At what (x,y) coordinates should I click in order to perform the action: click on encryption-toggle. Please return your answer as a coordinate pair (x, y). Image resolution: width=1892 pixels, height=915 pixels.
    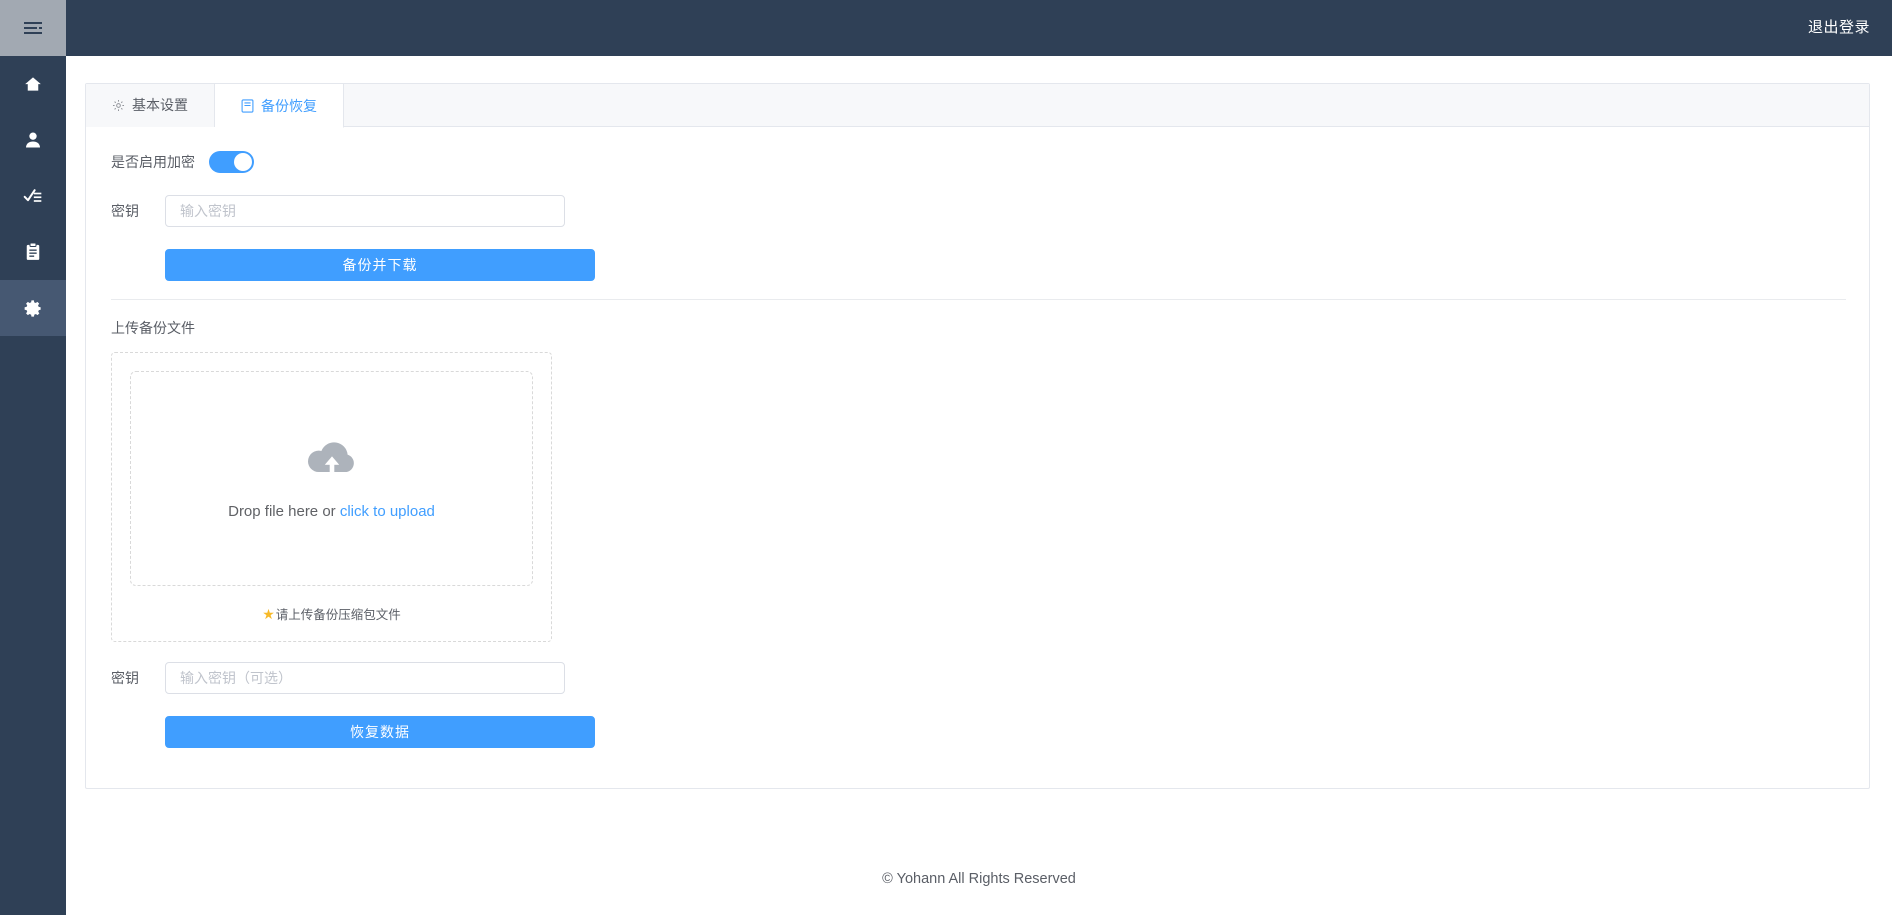
    Looking at the image, I should click on (231, 162).